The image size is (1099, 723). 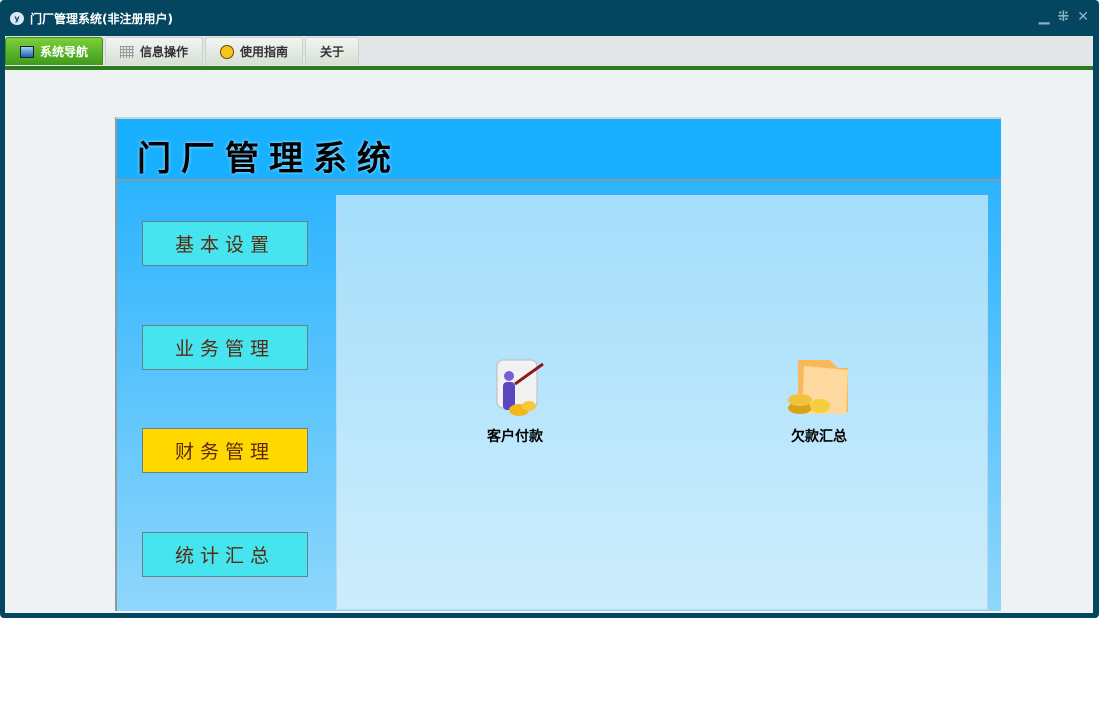 What do you see at coordinates (225, 243) in the screenshot?
I see `nav-basic-settings: 基本设置` at bounding box center [225, 243].